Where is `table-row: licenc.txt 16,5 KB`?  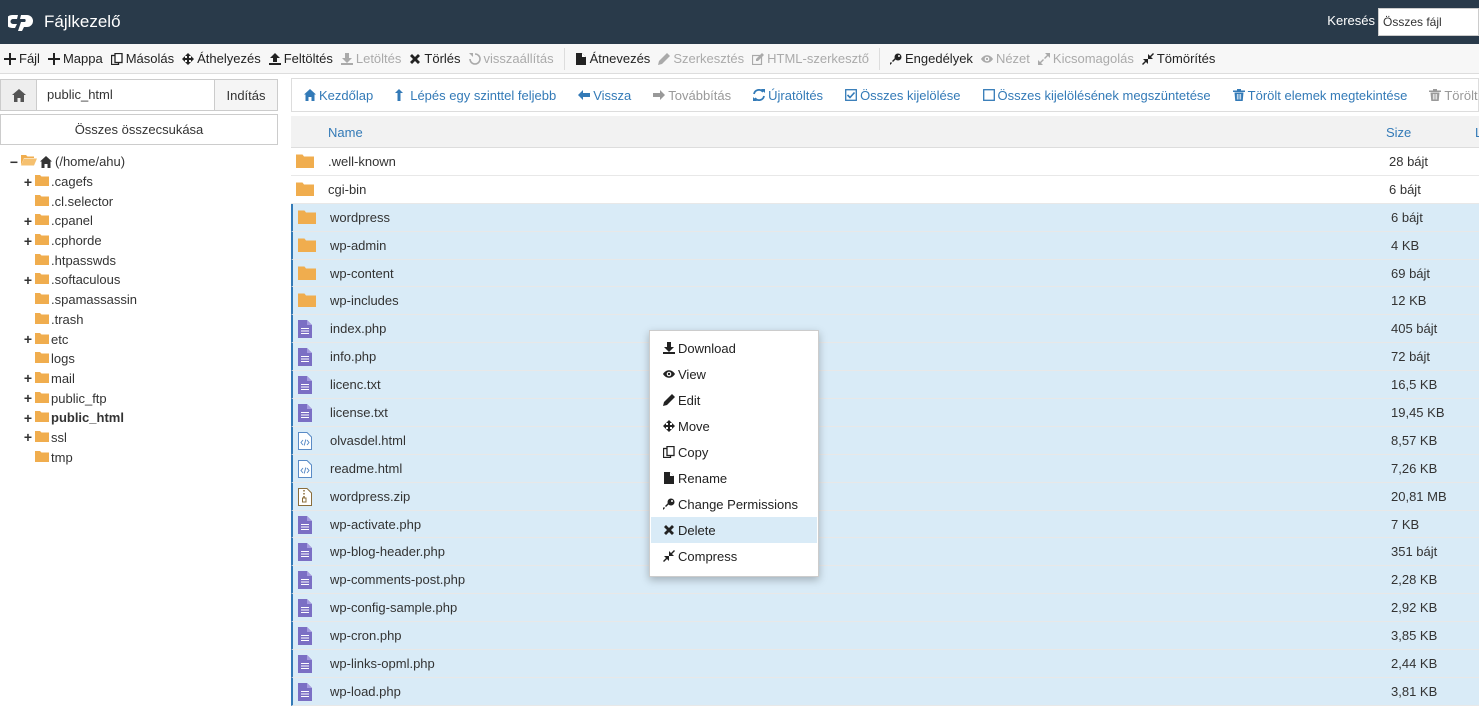 table-row: licenc.txt 16,5 KB is located at coordinates (885, 385).